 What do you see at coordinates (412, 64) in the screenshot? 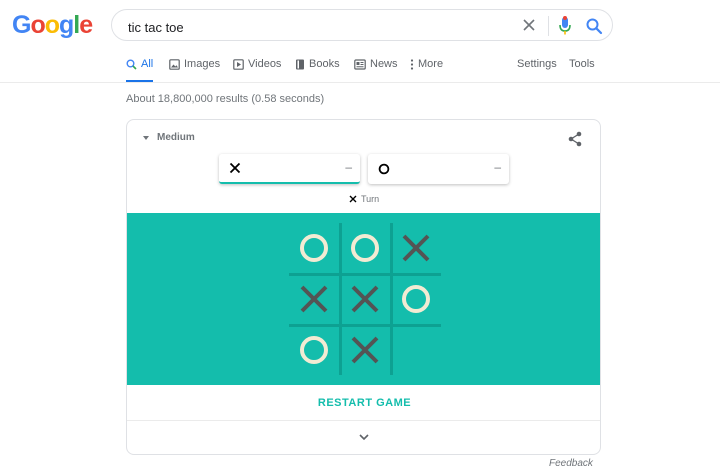
I see `more-vert-icon` at bounding box center [412, 64].